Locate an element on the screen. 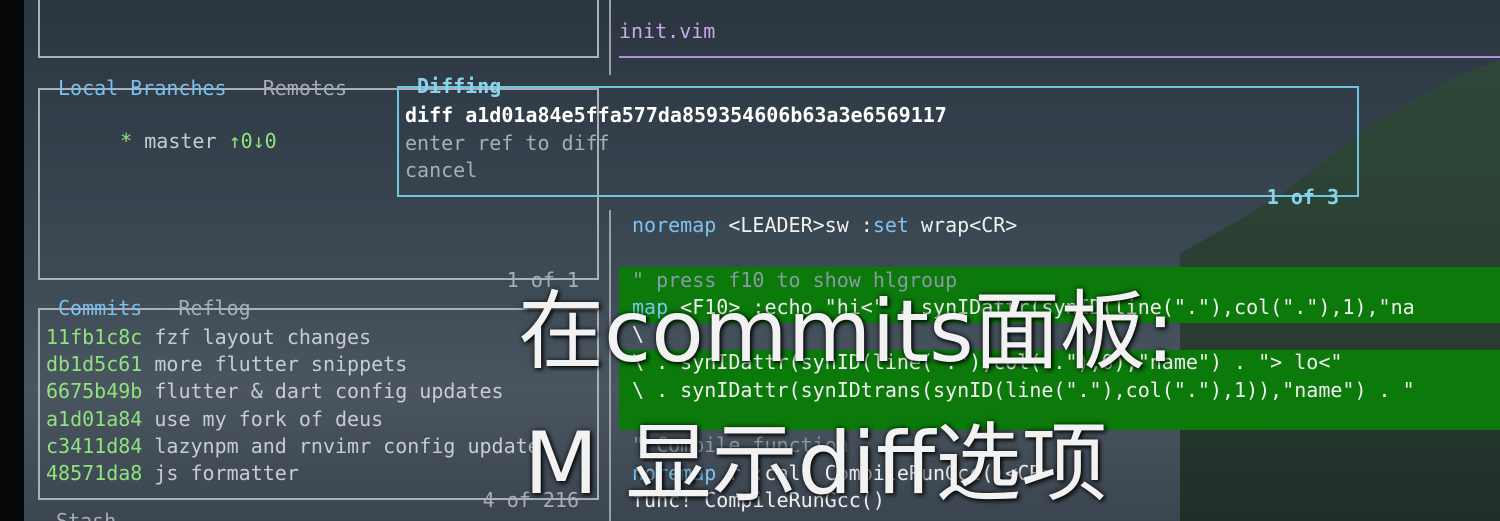  branches-tab: Local Branches is located at coordinates (142, 88).